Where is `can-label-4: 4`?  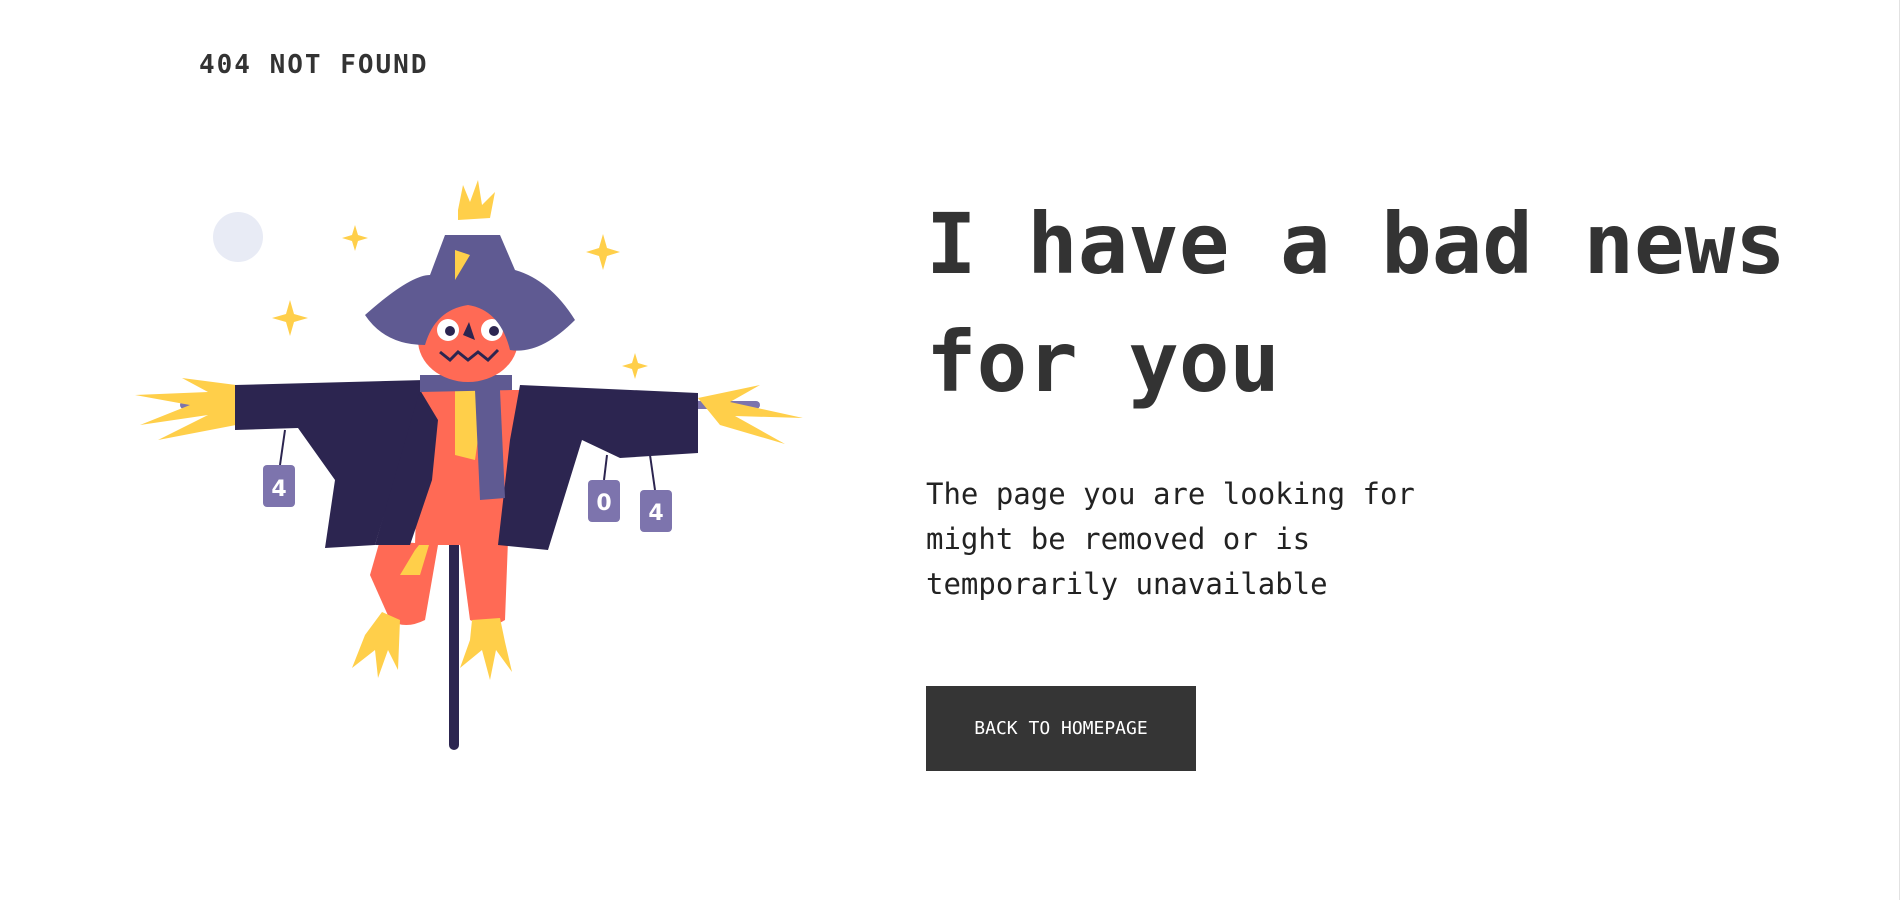 can-label-4: 4 is located at coordinates (278, 489).